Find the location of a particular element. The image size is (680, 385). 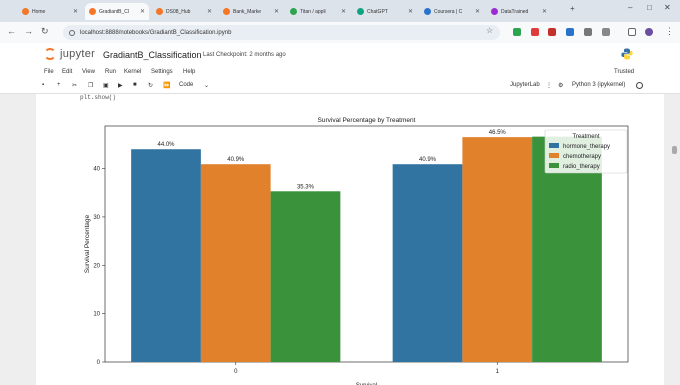

y-tick-label: 0 is located at coordinates (99, 363).